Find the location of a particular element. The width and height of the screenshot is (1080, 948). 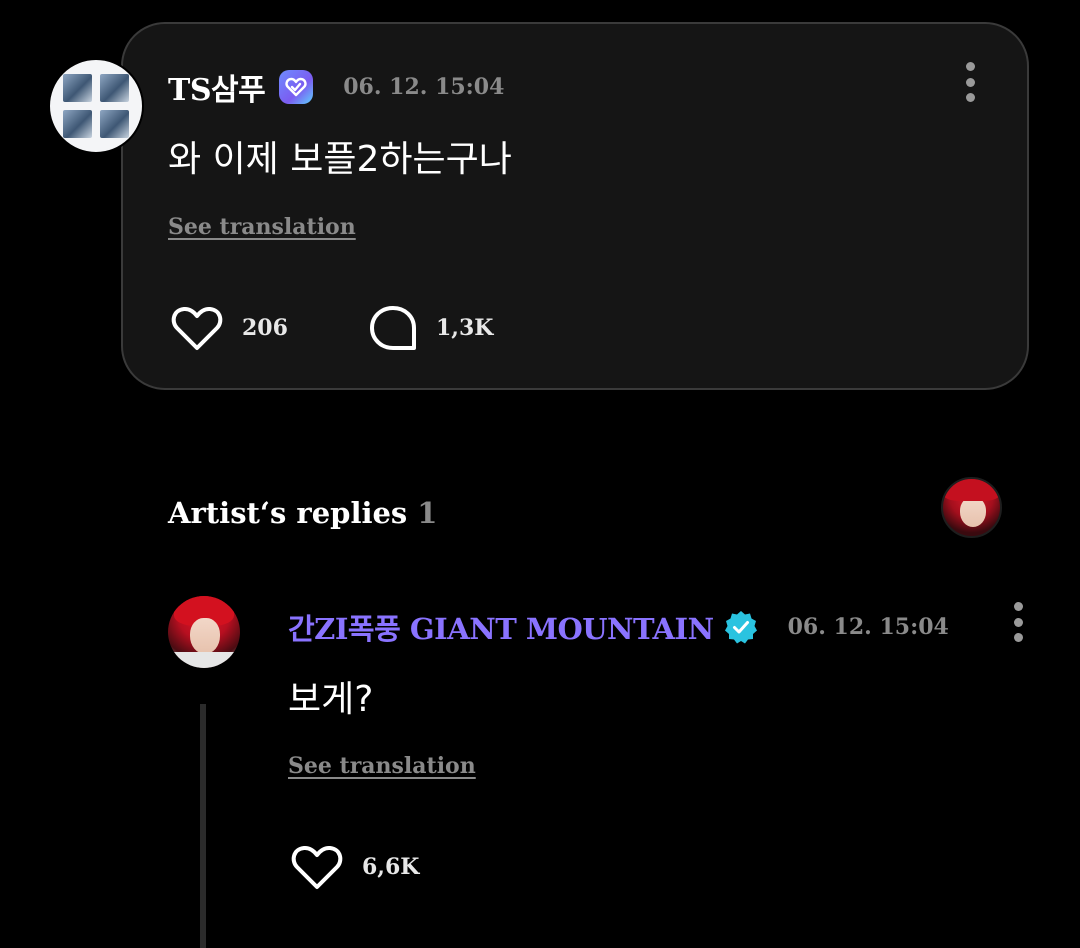

post-like-count: 206 is located at coordinates (265, 328).